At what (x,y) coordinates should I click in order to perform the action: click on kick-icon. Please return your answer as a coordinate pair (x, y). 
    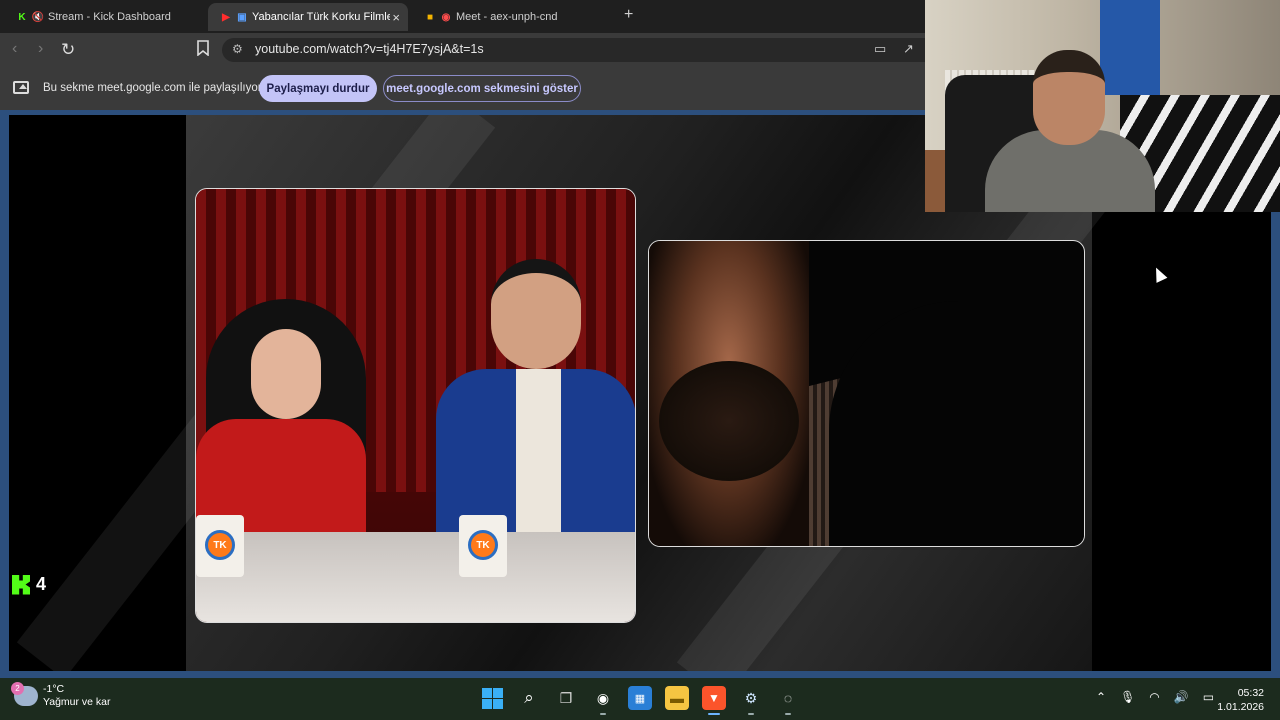
    Looking at the image, I should click on (21, 584).